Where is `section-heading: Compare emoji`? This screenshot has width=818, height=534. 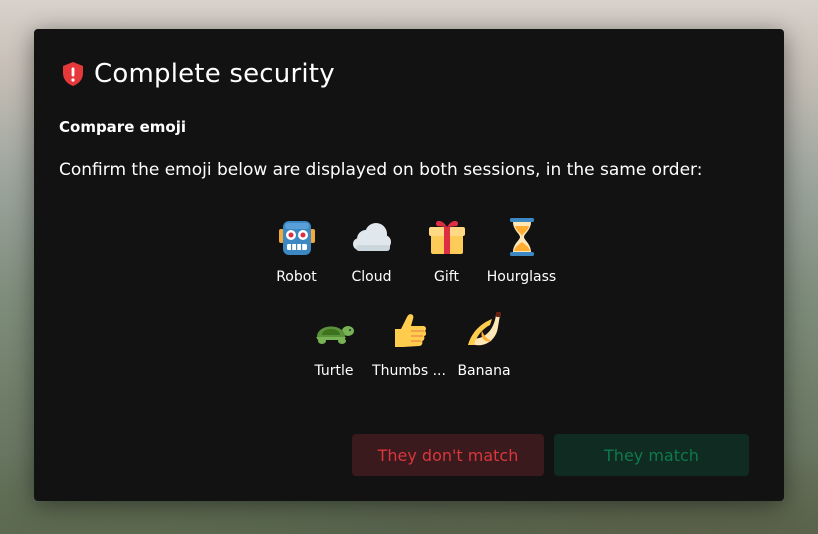
section-heading: Compare emoji is located at coordinates (122, 127).